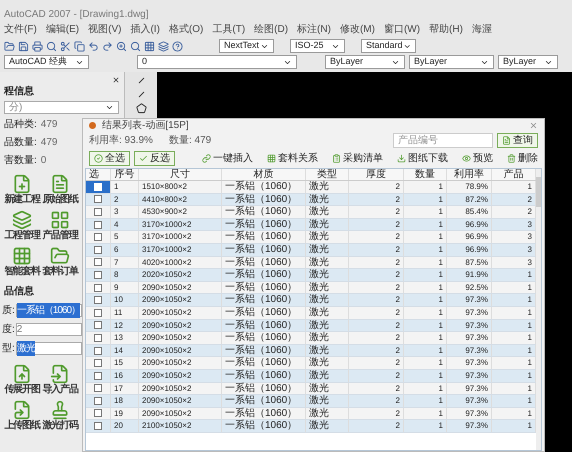  What do you see at coordinates (180, 275) in the screenshot?
I see `table-cell: 2020×1050×2` at bounding box center [180, 275].